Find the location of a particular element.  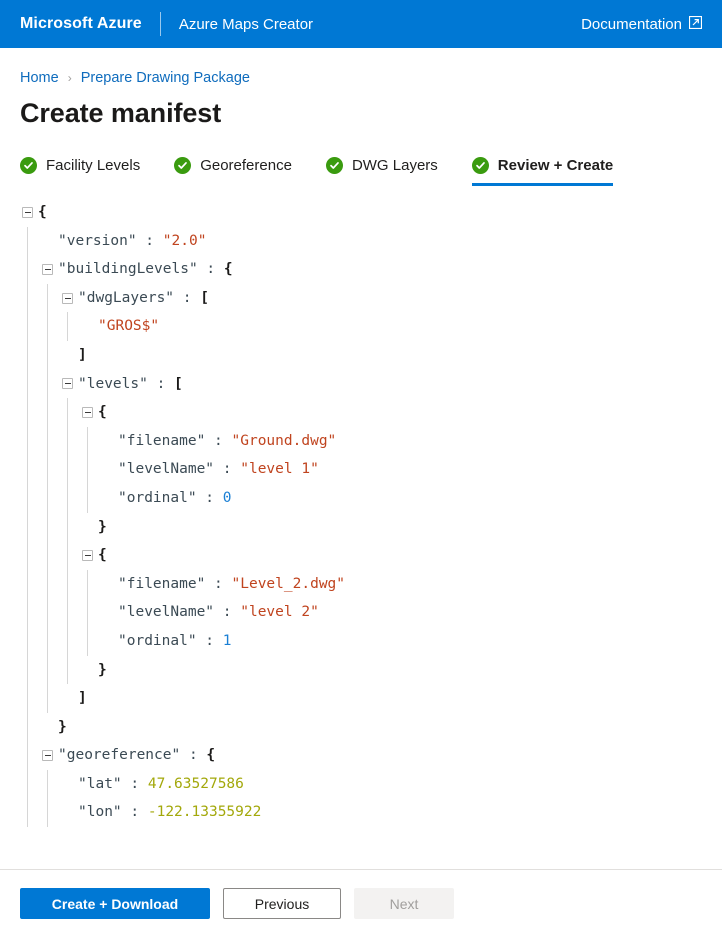

step-tab-facility-levels: Facility Levels is located at coordinates (80, 171).